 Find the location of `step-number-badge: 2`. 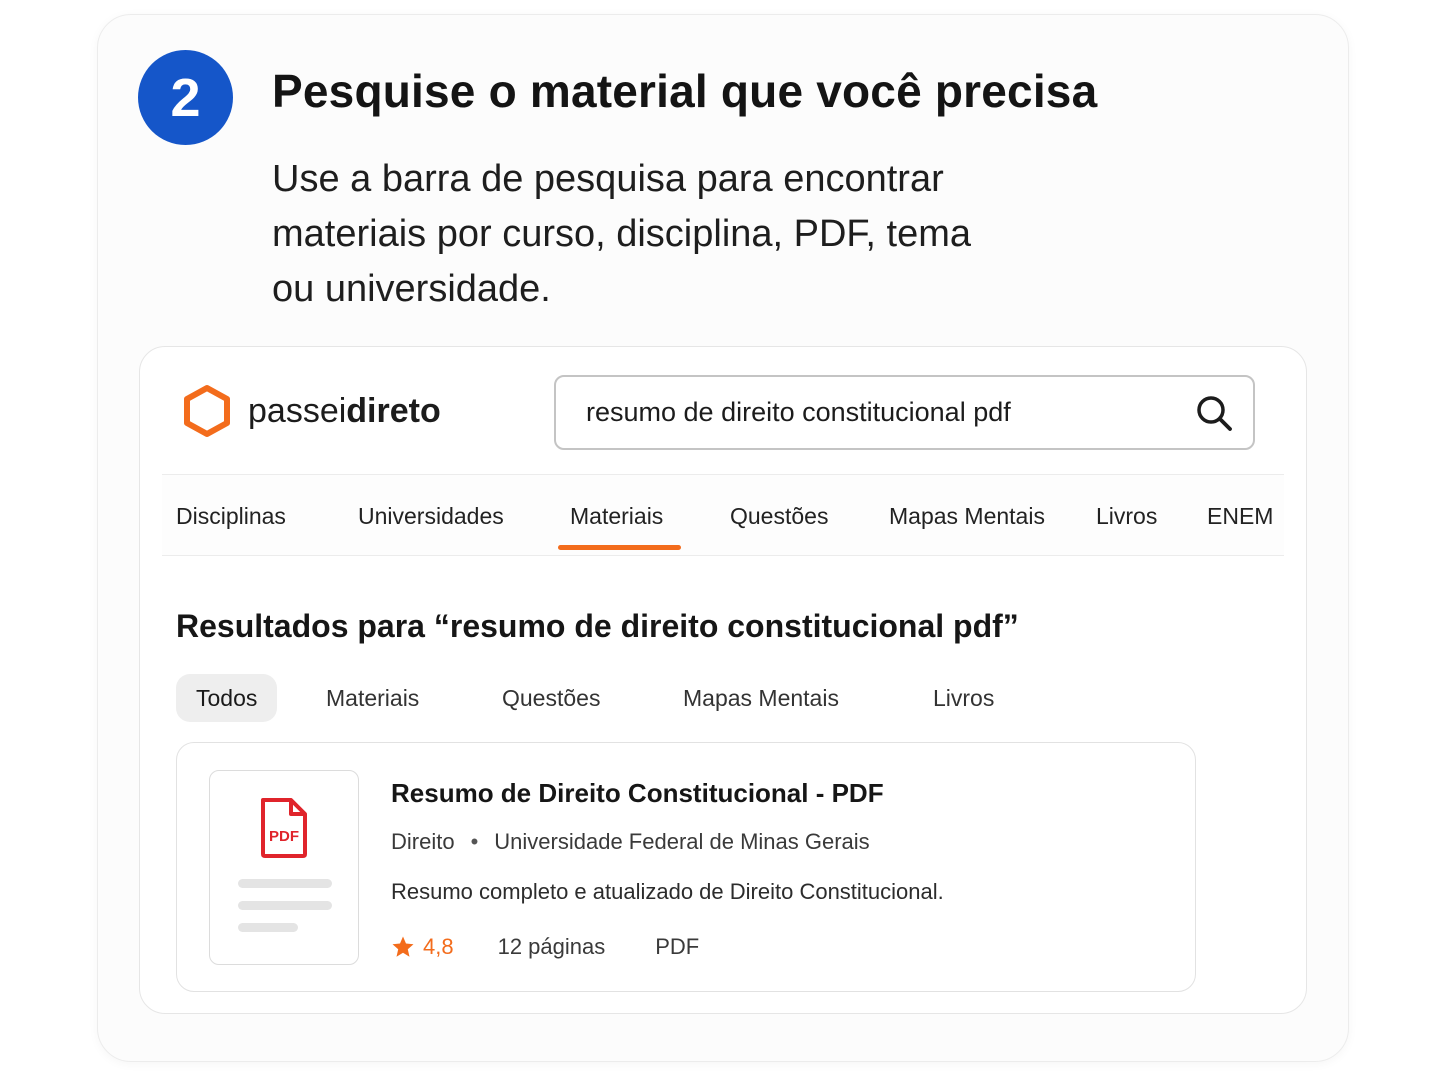

step-number-badge: 2 is located at coordinates (185, 97).